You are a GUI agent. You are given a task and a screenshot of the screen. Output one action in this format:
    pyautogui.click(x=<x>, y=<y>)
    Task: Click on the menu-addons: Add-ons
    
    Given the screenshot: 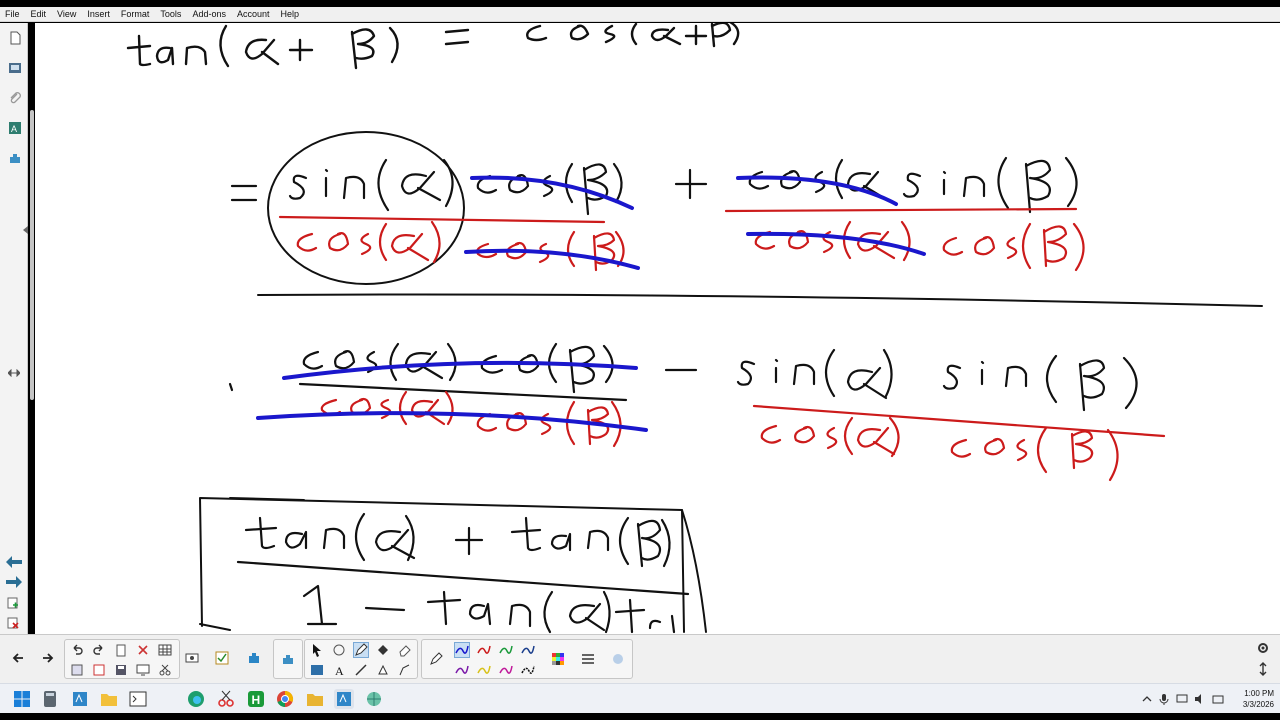 What is the action you would take?
    pyautogui.click(x=209, y=14)
    